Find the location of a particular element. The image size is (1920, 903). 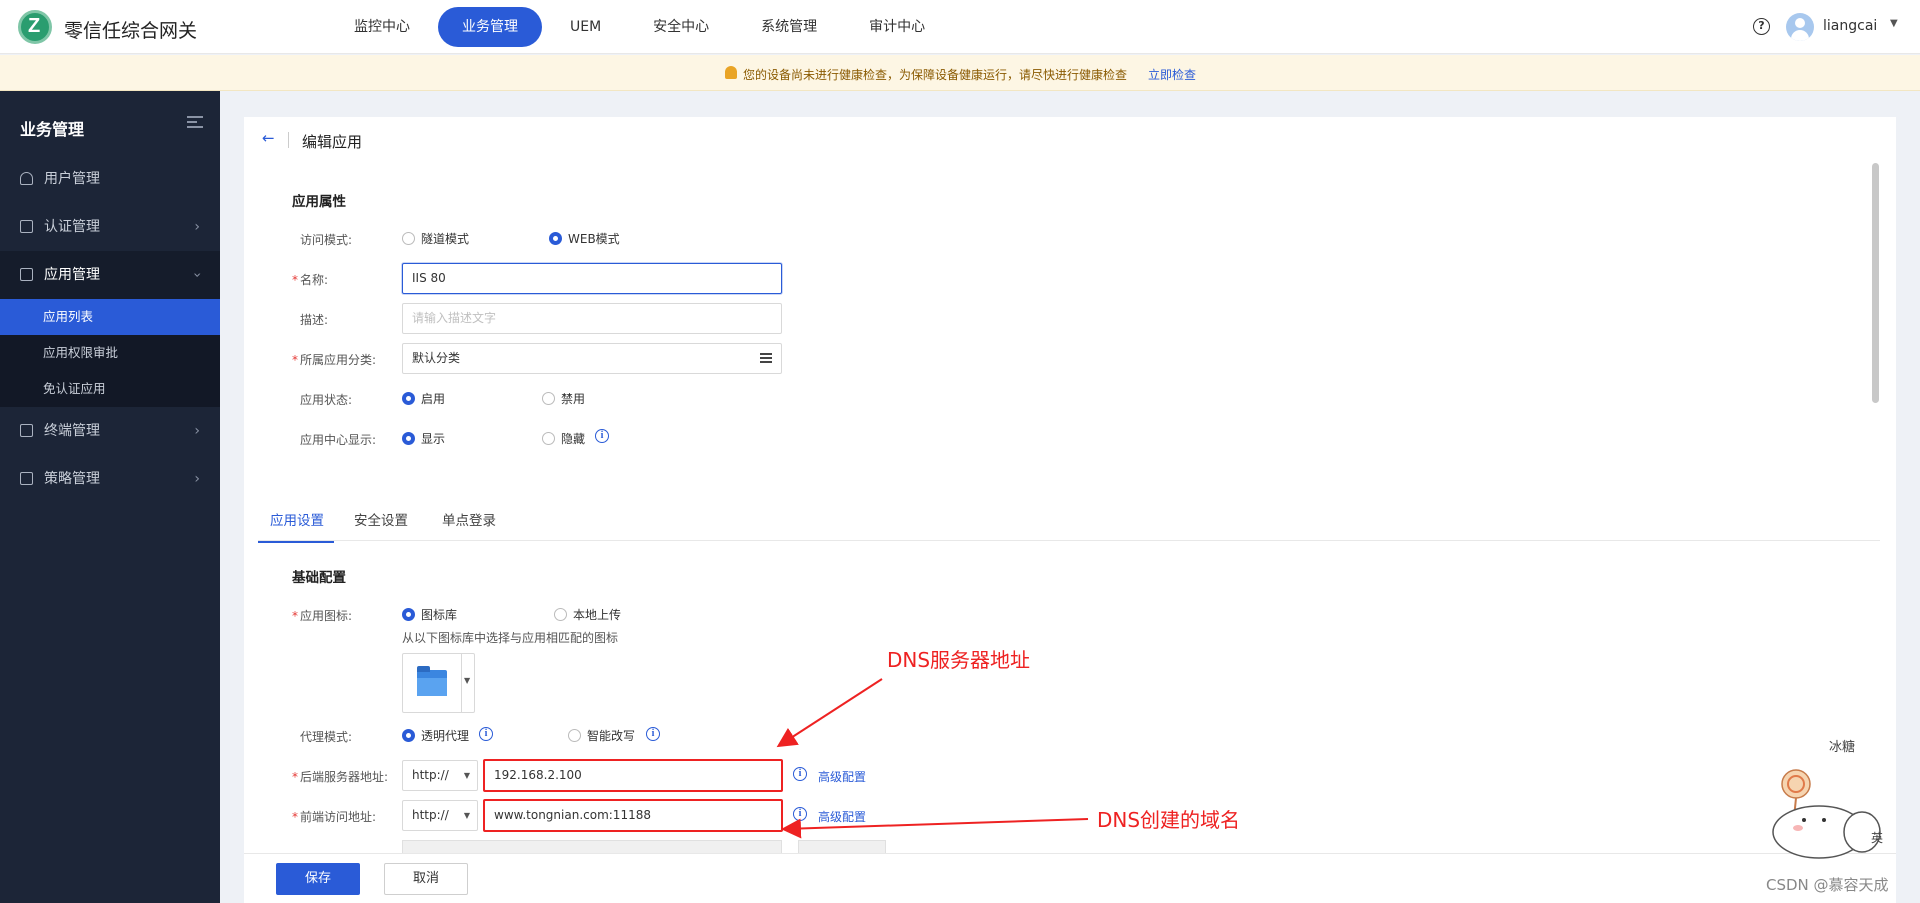

nav-monitor: 监控中心 is located at coordinates (382, 27).